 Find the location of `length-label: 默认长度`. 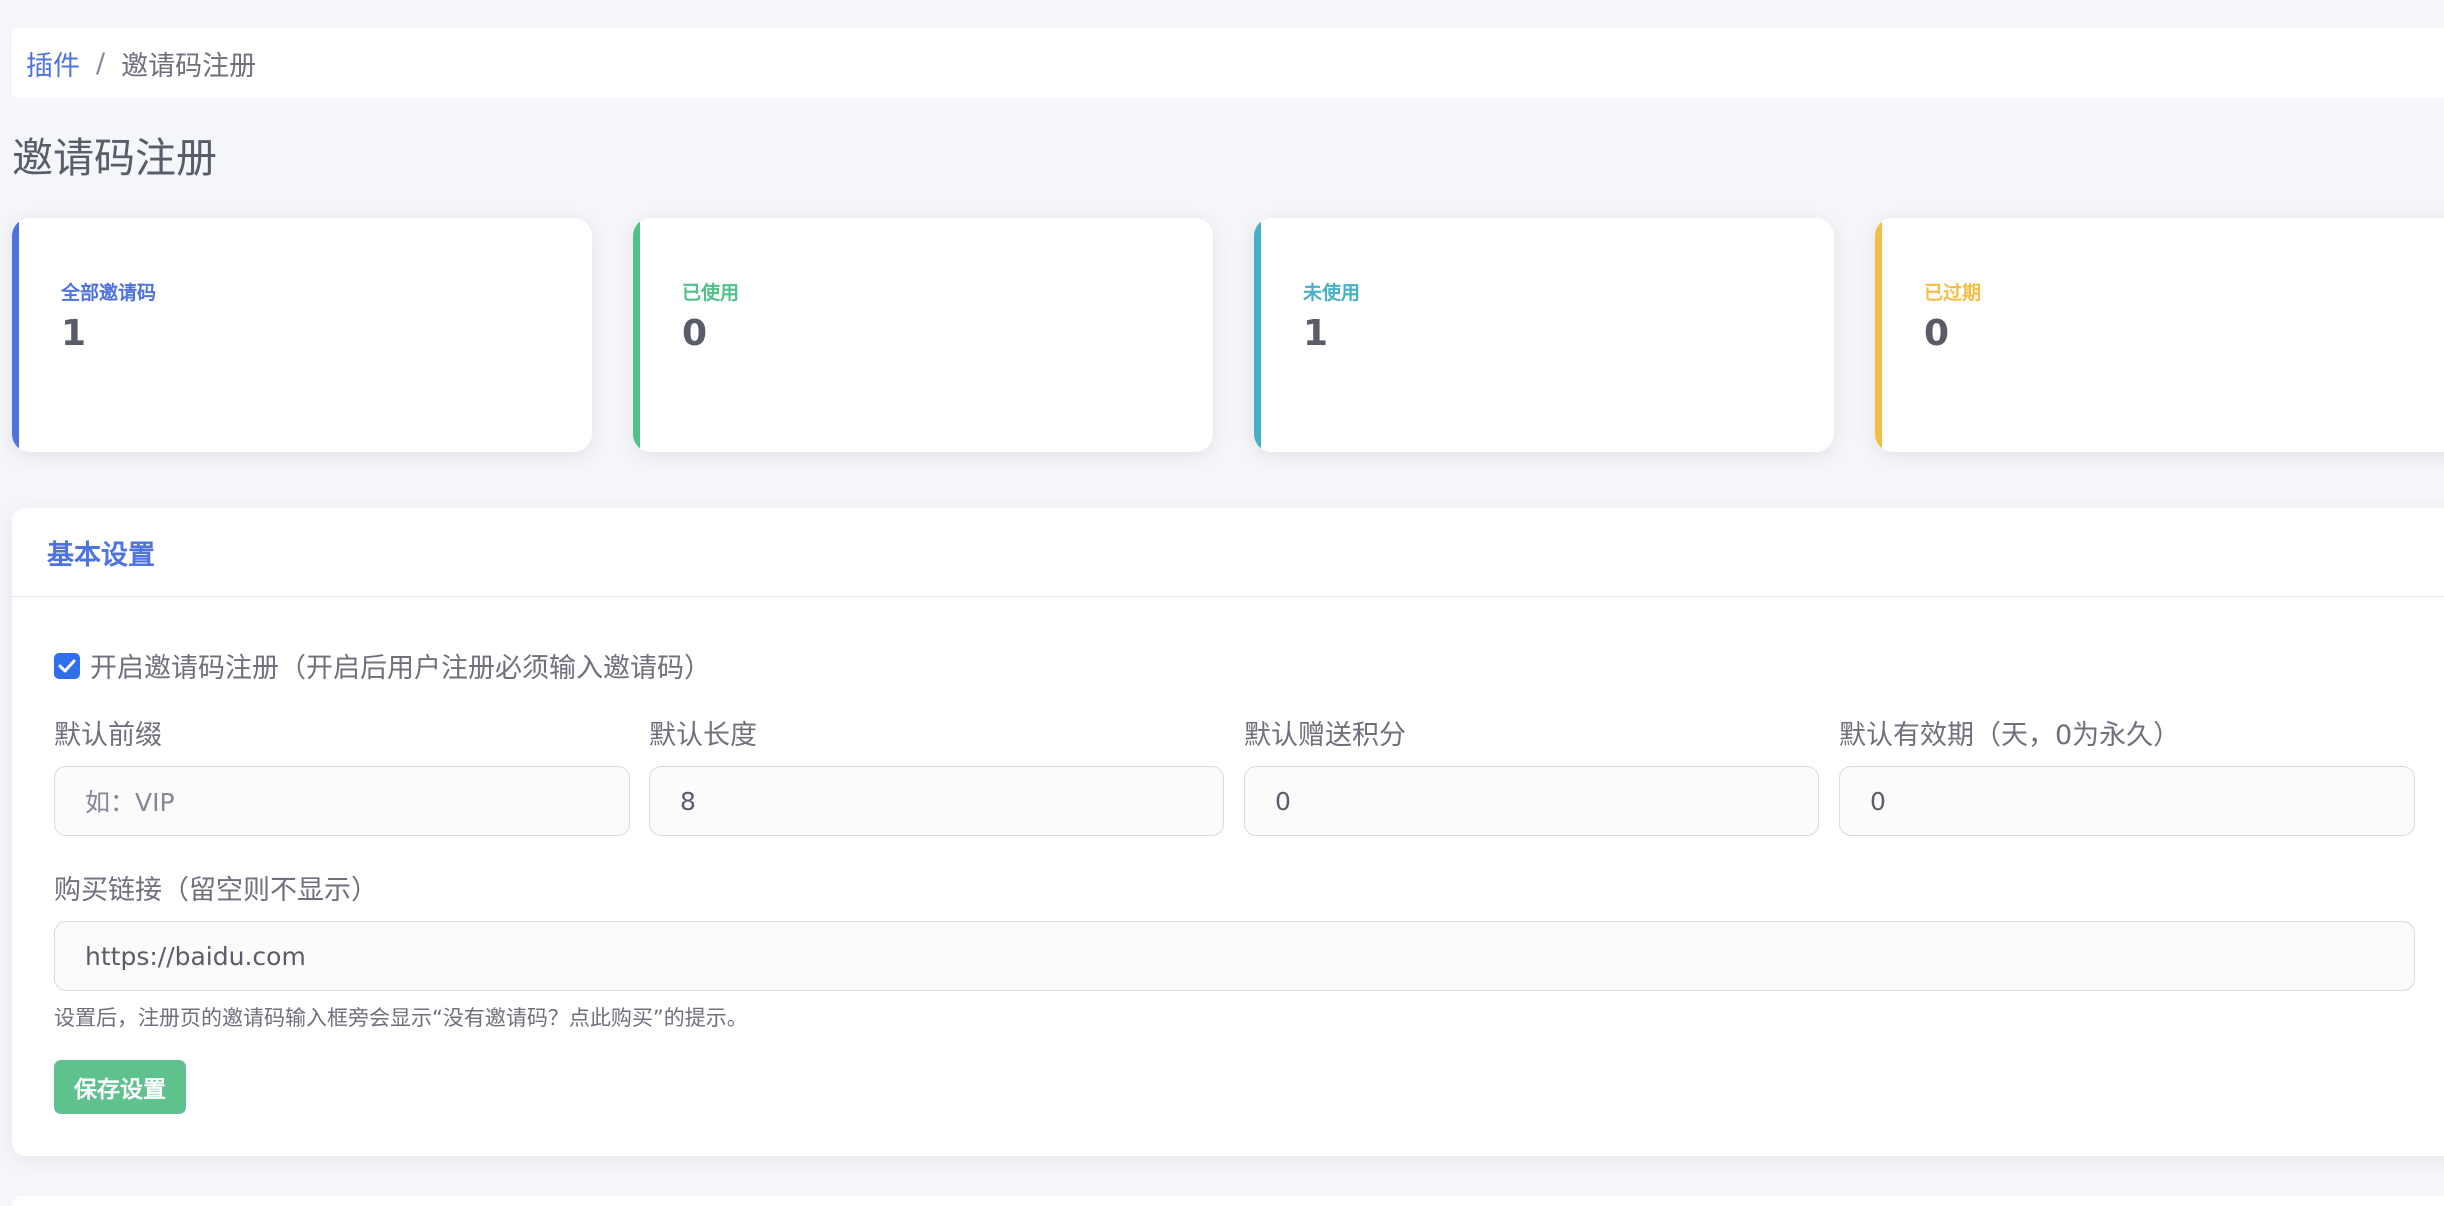

length-label: 默认长度 is located at coordinates (703, 735).